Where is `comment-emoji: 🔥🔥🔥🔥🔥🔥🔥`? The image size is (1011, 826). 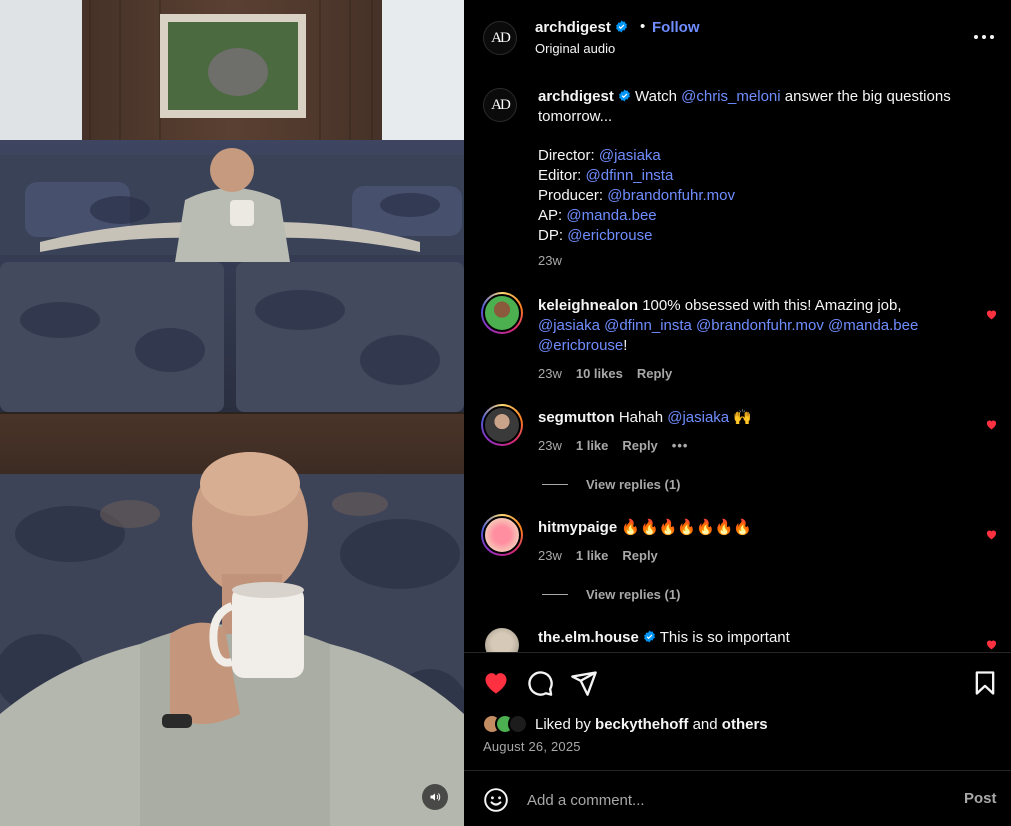
comment-emoji: 🔥🔥🔥🔥🔥🔥🔥 is located at coordinates (685, 527).